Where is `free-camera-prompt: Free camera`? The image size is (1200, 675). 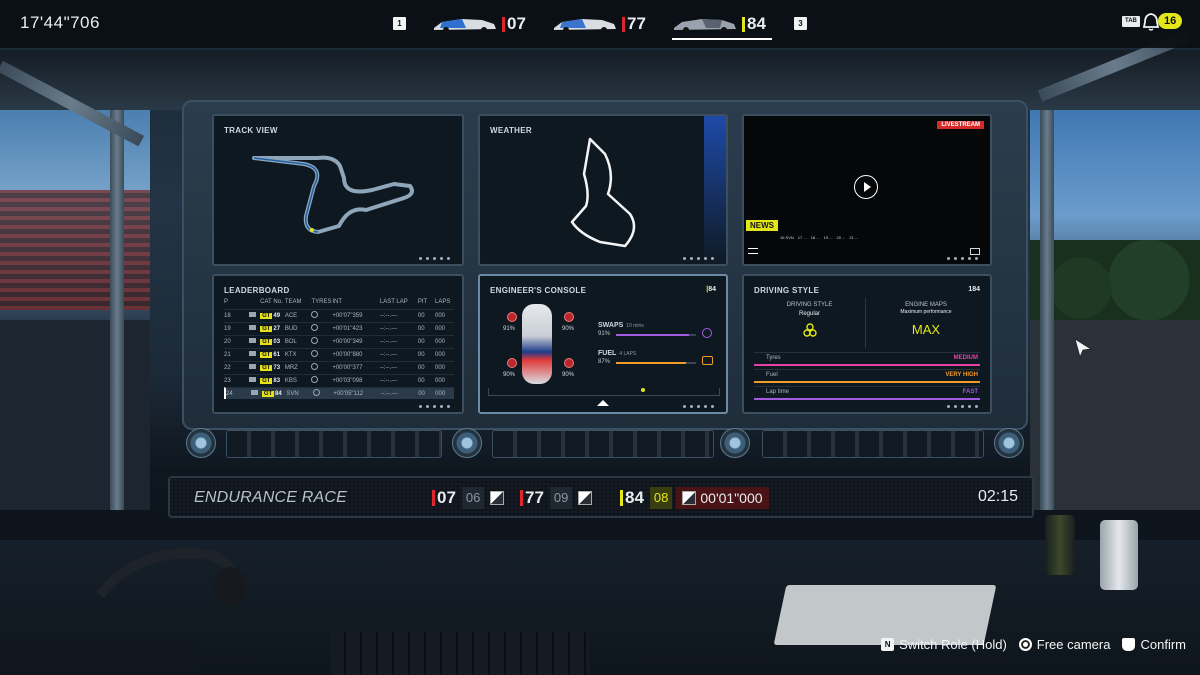
free-camera-prompt: Free camera is located at coordinates (1064, 644).